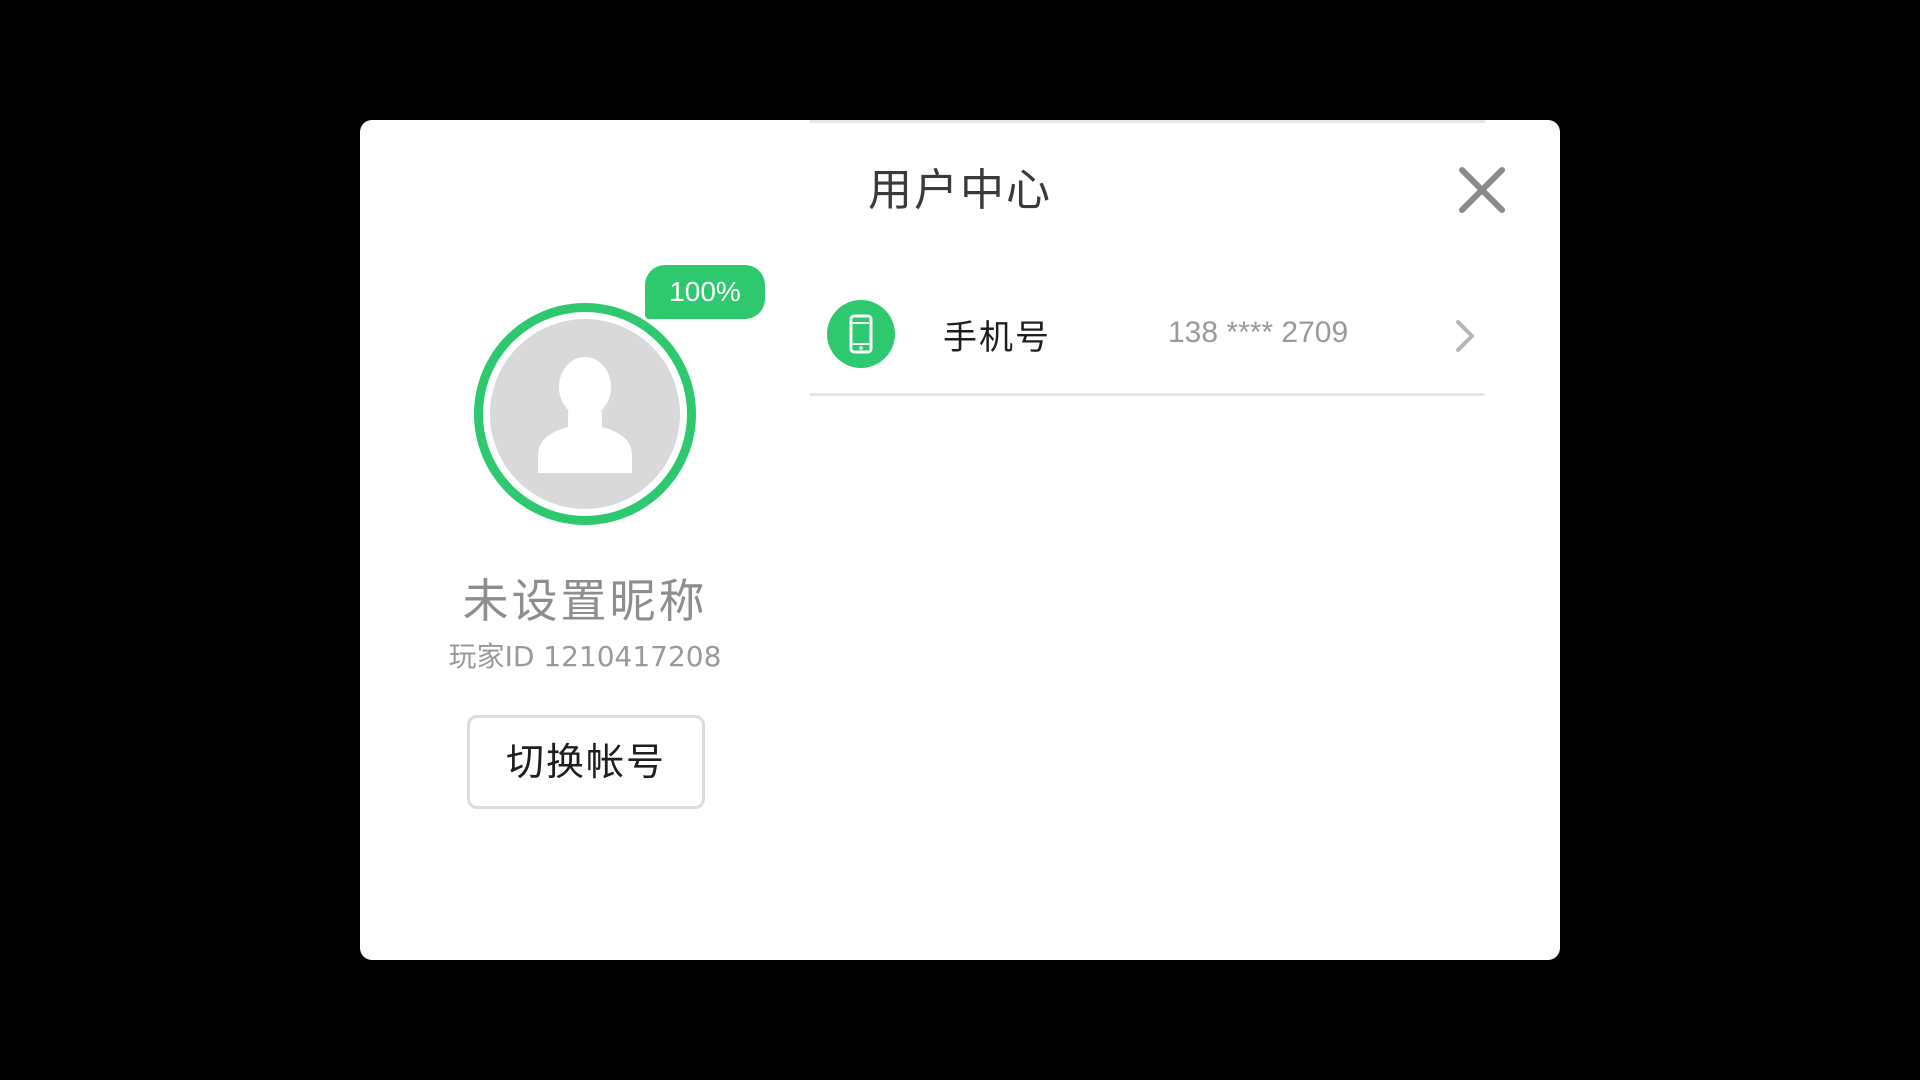 This screenshot has height=1080, width=1920. What do you see at coordinates (586, 762) in the screenshot?
I see `switch-account-button: 切换帐号` at bounding box center [586, 762].